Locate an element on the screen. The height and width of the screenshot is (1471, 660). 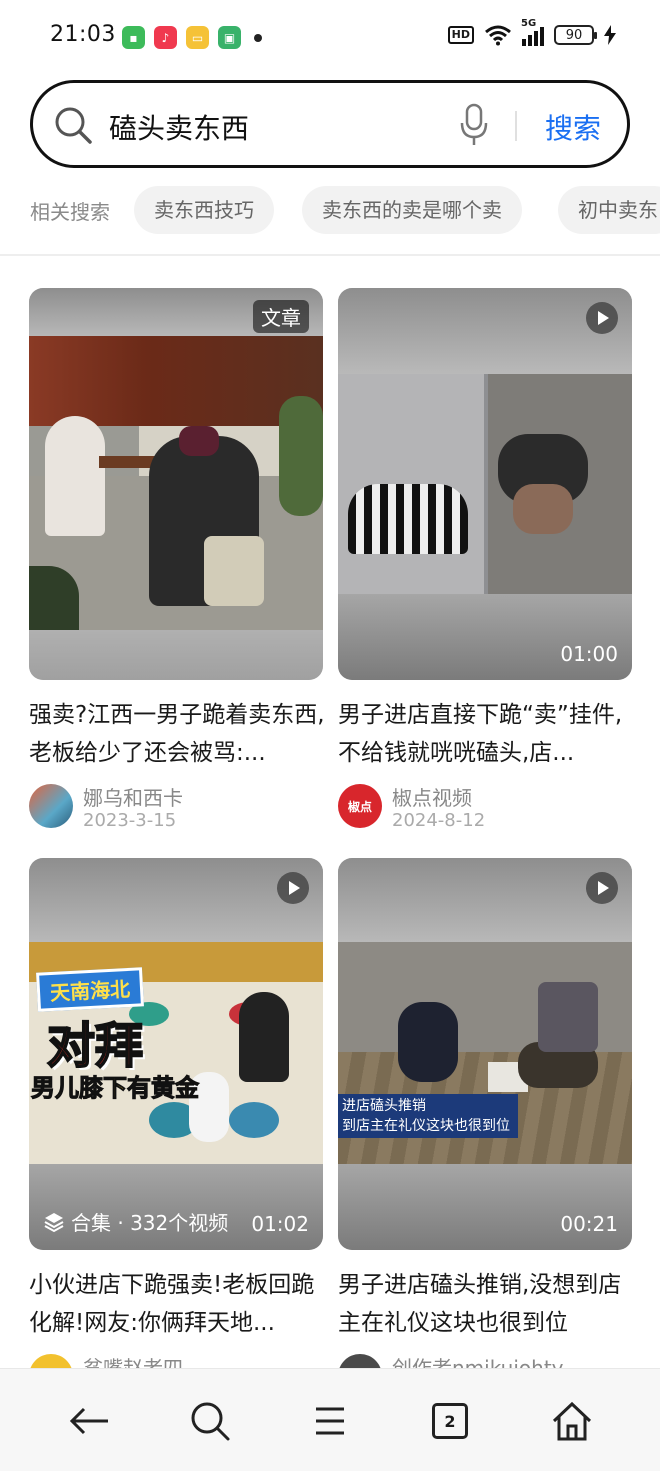
hd-icon: HD is located at coordinates (460, 35).